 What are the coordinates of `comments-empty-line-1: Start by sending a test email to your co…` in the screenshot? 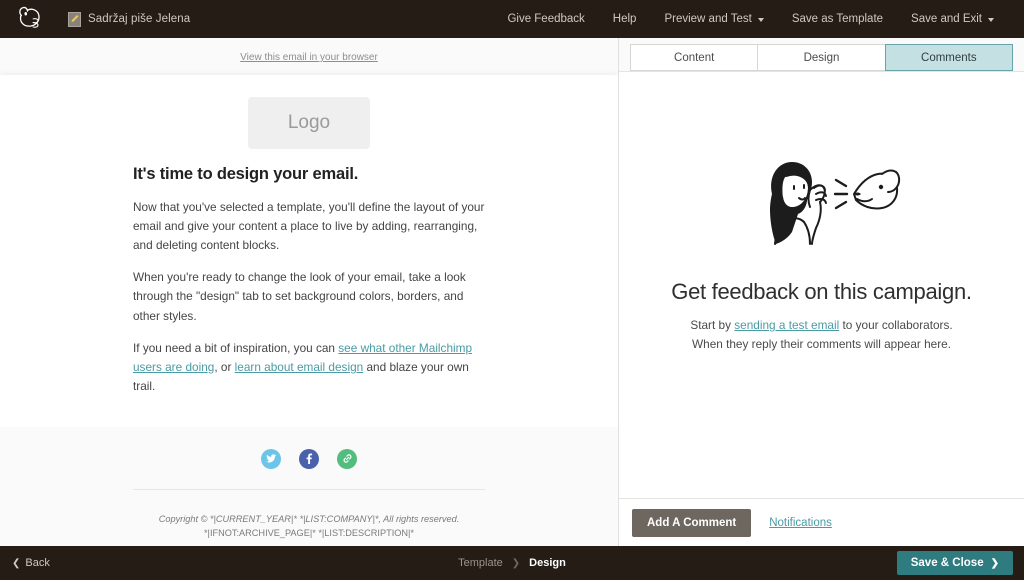 It's located at (821, 325).